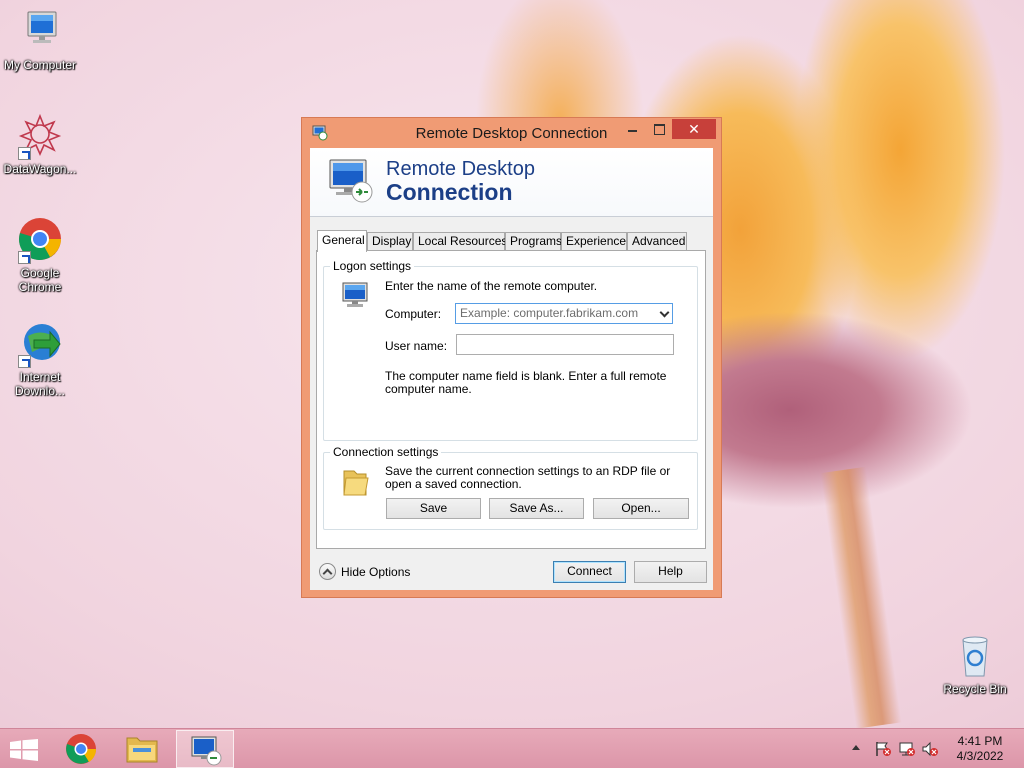 This screenshot has height=768, width=1024. What do you see at coordinates (416, 346) in the screenshot?
I see `username-label: User name:` at bounding box center [416, 346].